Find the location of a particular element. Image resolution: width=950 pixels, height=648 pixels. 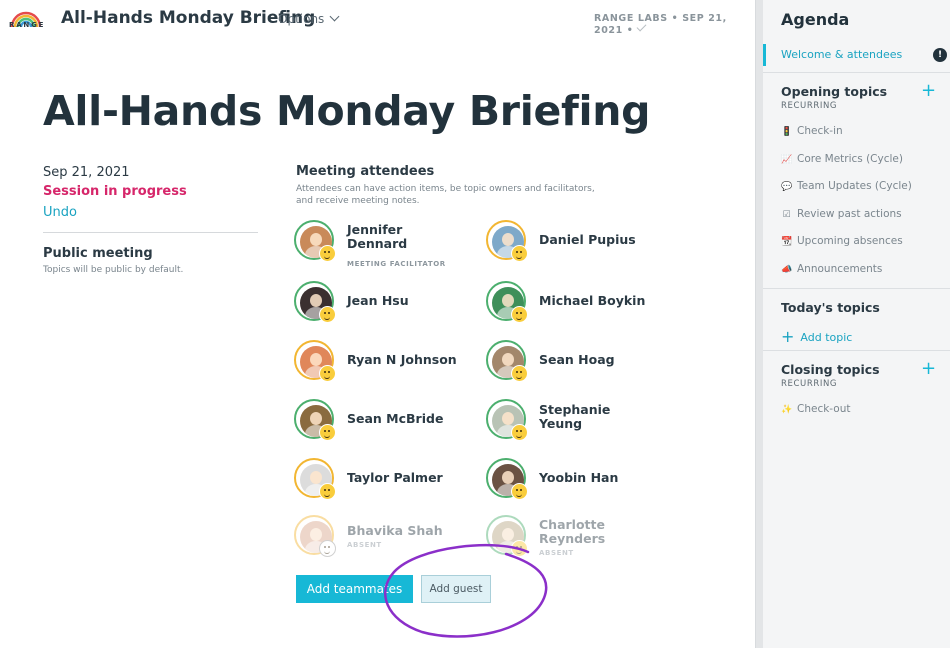

agenda-item-label: Team Updates (Cycle) is located at coordinates (854, 186).